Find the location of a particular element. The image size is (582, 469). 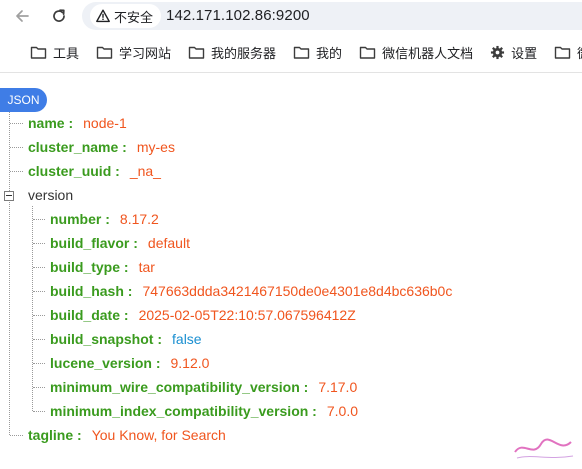

json-key: build_hash is located at coordinates (87, 291).